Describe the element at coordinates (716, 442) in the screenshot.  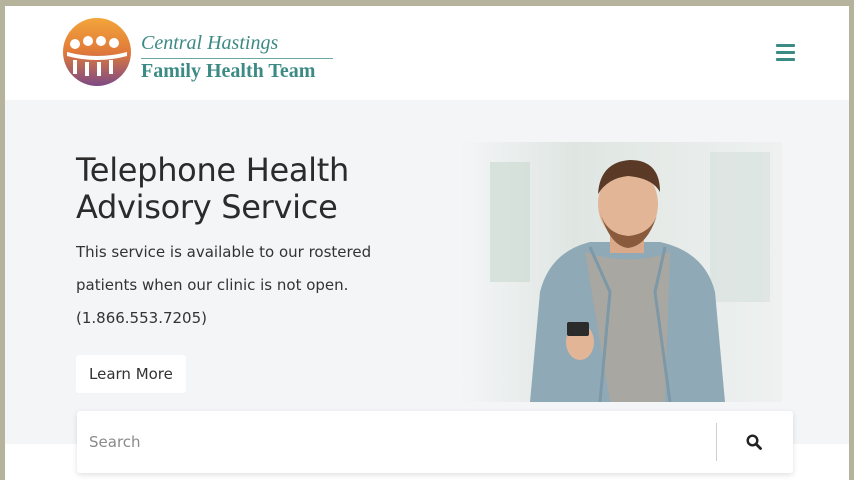
I see `search-divider` at that location.